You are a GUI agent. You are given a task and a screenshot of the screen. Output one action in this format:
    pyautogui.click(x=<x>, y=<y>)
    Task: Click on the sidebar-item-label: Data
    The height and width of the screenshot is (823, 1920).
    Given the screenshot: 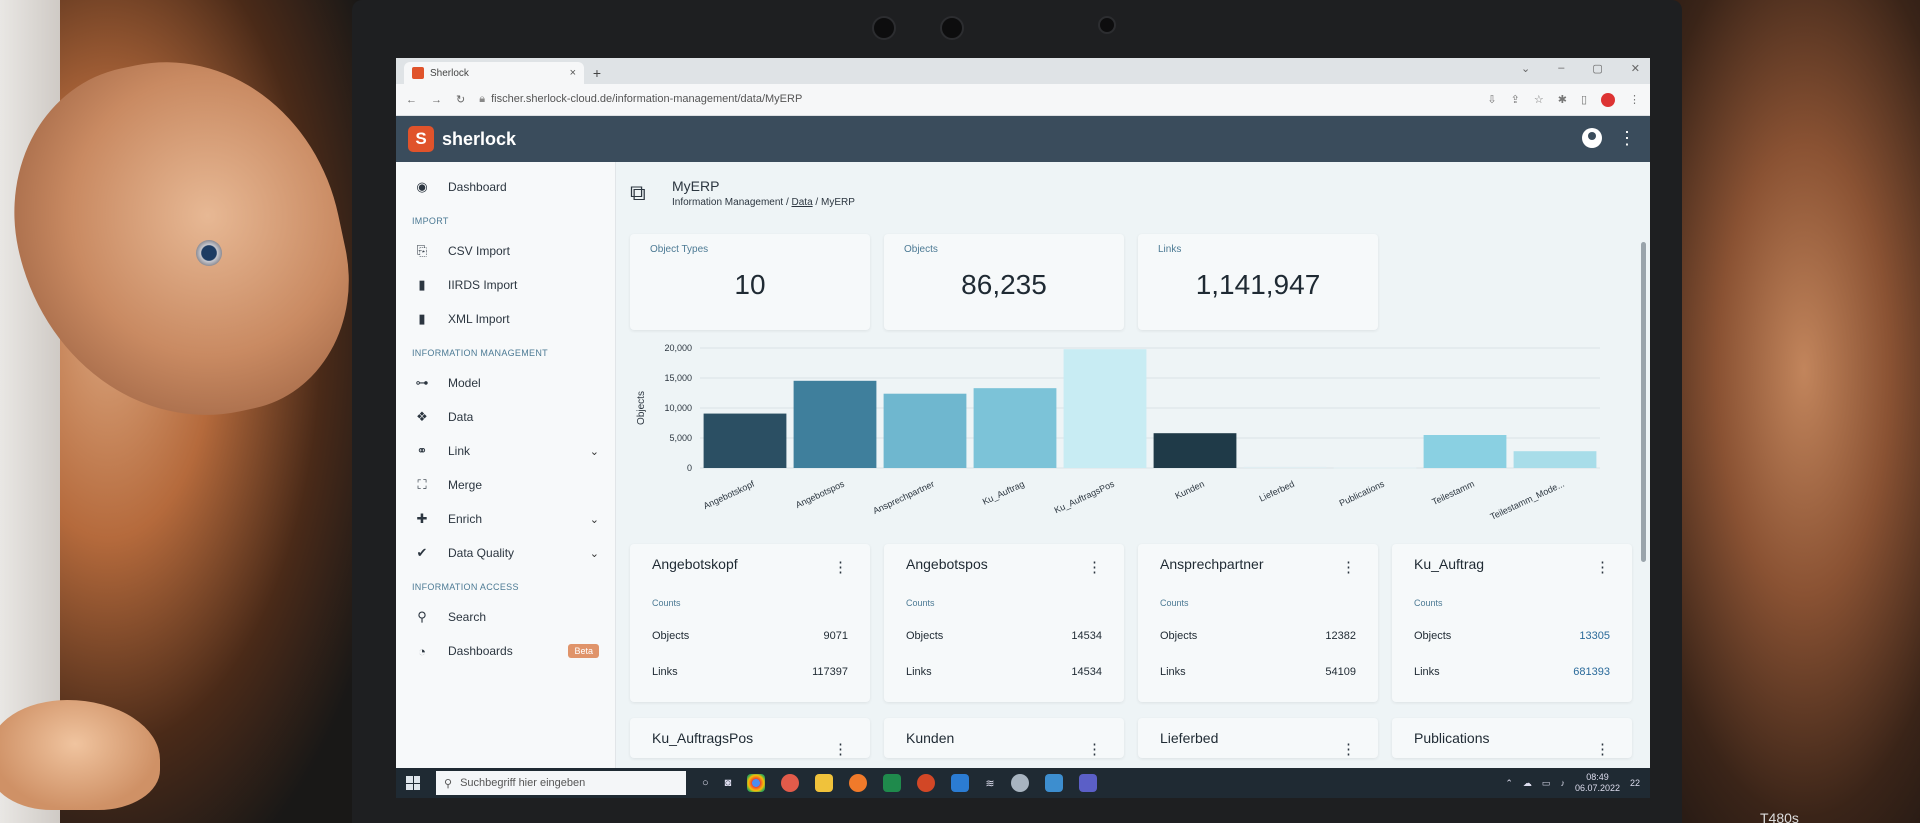 What is the action you would take?
    pyautogui.click(x=461, y=417)
    